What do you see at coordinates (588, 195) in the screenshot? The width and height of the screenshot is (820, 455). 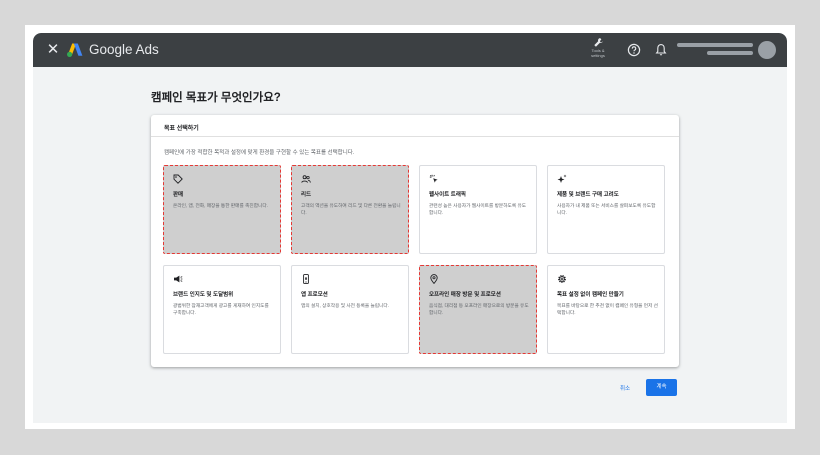 I see `goal-option-name: 제품 및 브랜드 구매 고려도` at bounding box center [588, 195].